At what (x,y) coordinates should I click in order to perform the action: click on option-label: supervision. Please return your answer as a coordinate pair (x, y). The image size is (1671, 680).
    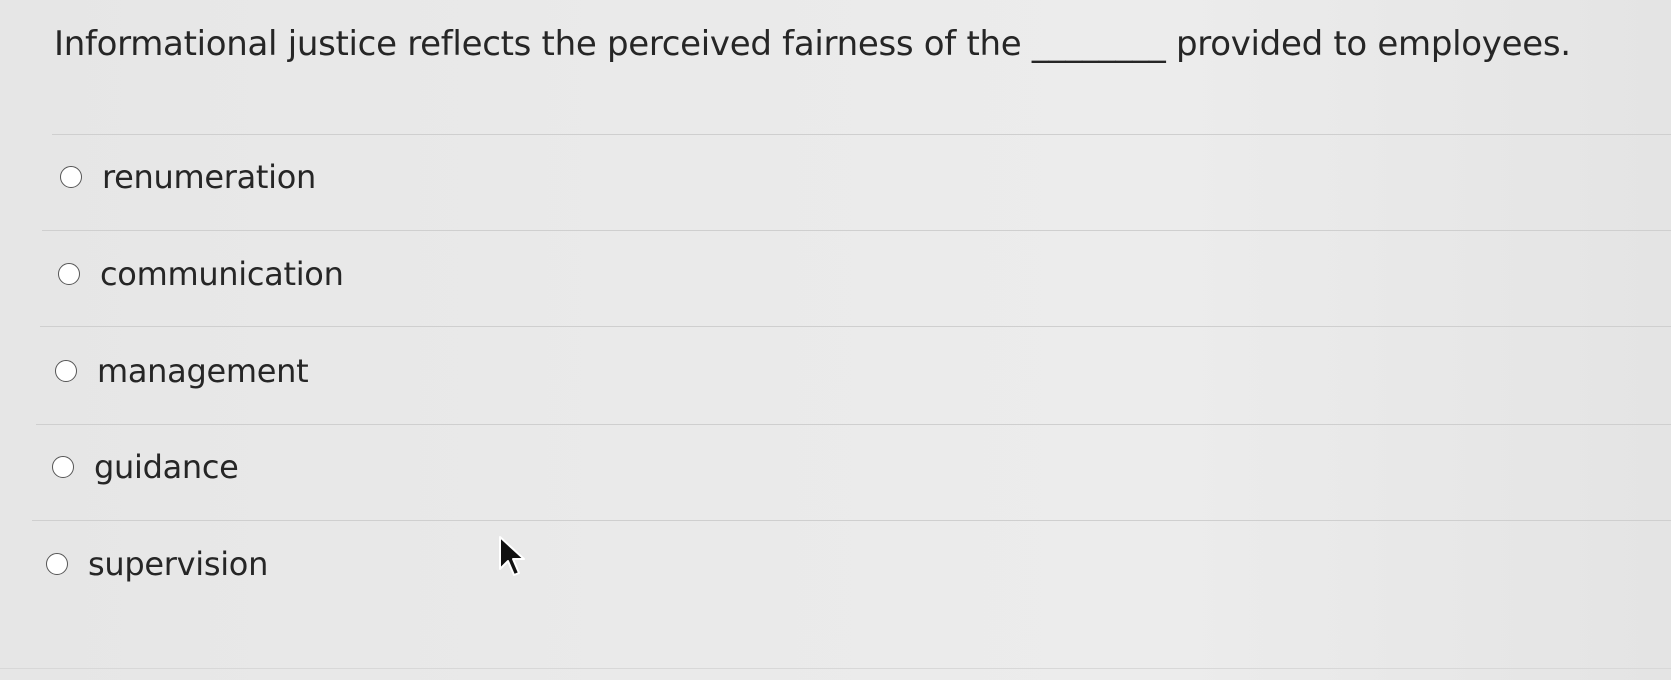
    Looking at the image, I should click on (178, 564).